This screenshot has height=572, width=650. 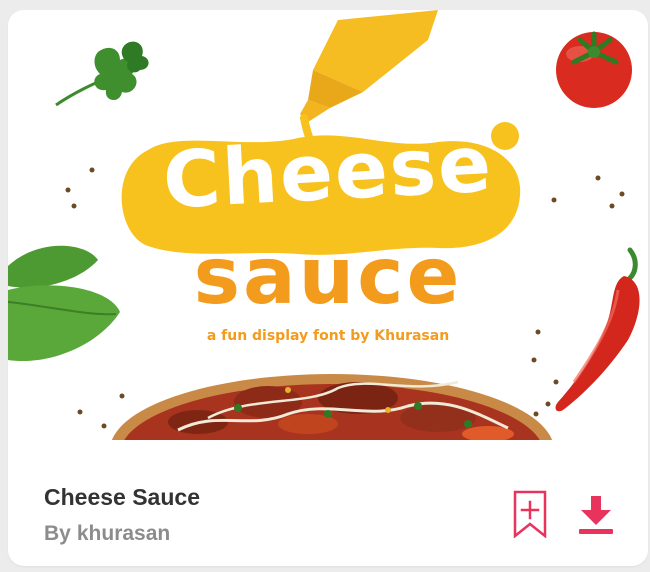 I want to click on preview-headline-sauce: sauce, so click(x=328, y=277).